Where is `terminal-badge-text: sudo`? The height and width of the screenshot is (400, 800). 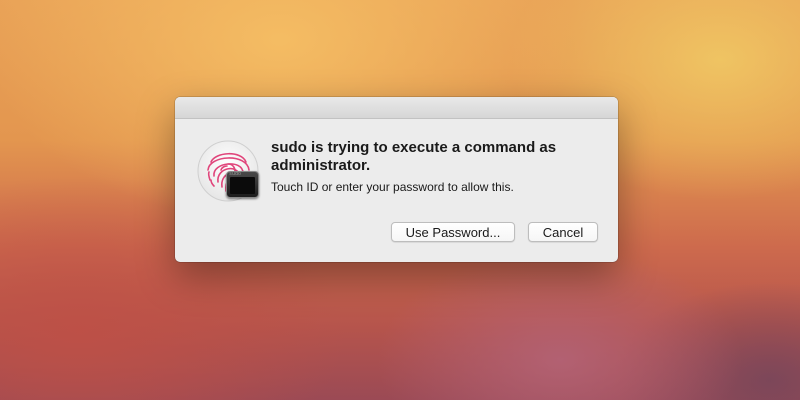
terminal-badge-text: sudo is located at coordinates (235, 174).